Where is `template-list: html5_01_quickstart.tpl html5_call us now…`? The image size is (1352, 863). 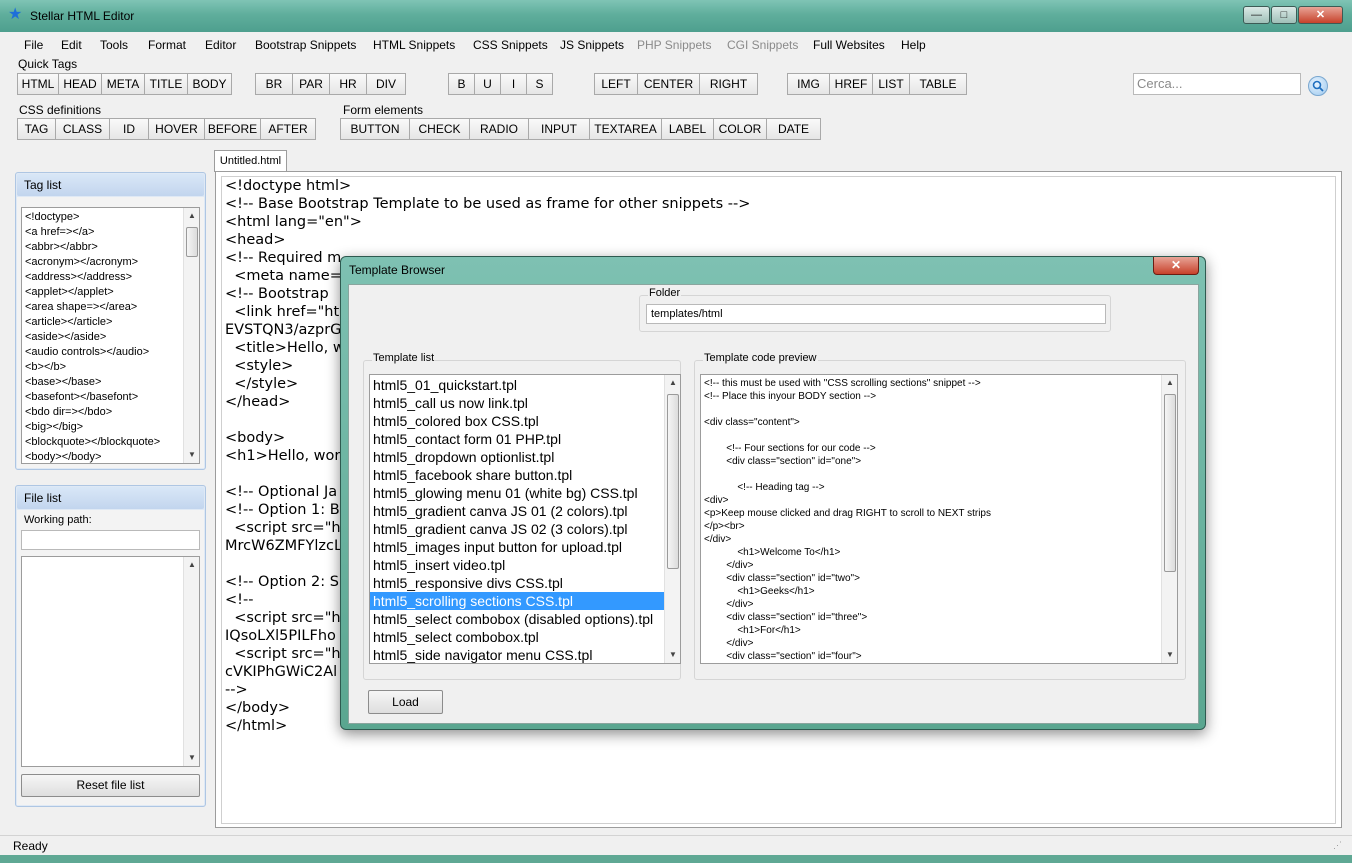
template-list: html5_01_quickstart.tpl html5_call us now… is located at coordinates (525, 519).